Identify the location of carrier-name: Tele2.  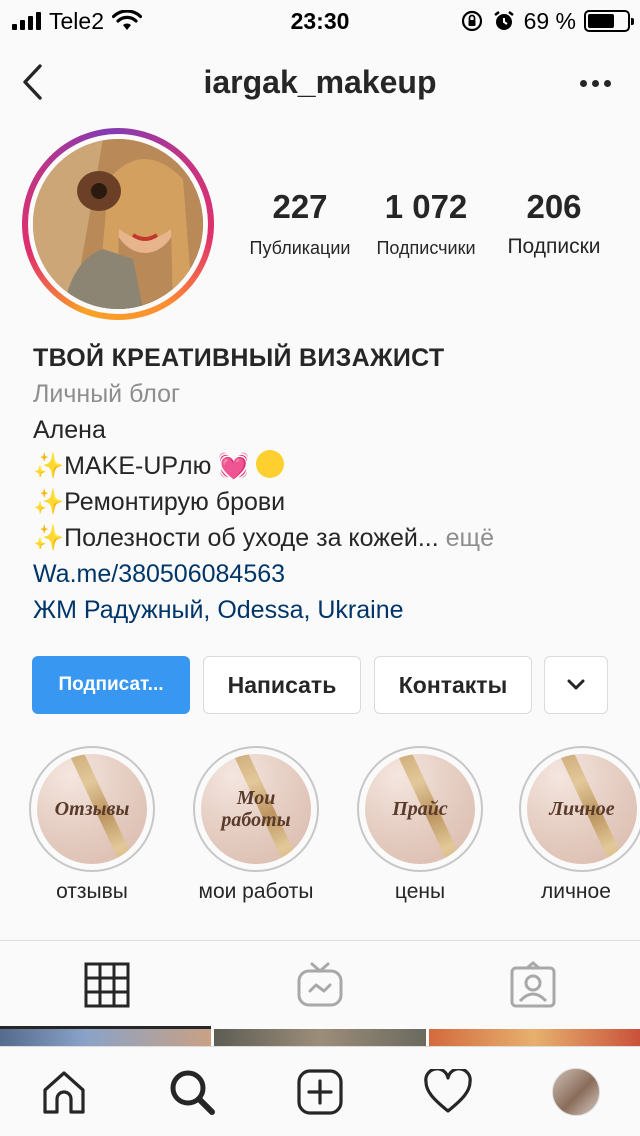
(76, 20).